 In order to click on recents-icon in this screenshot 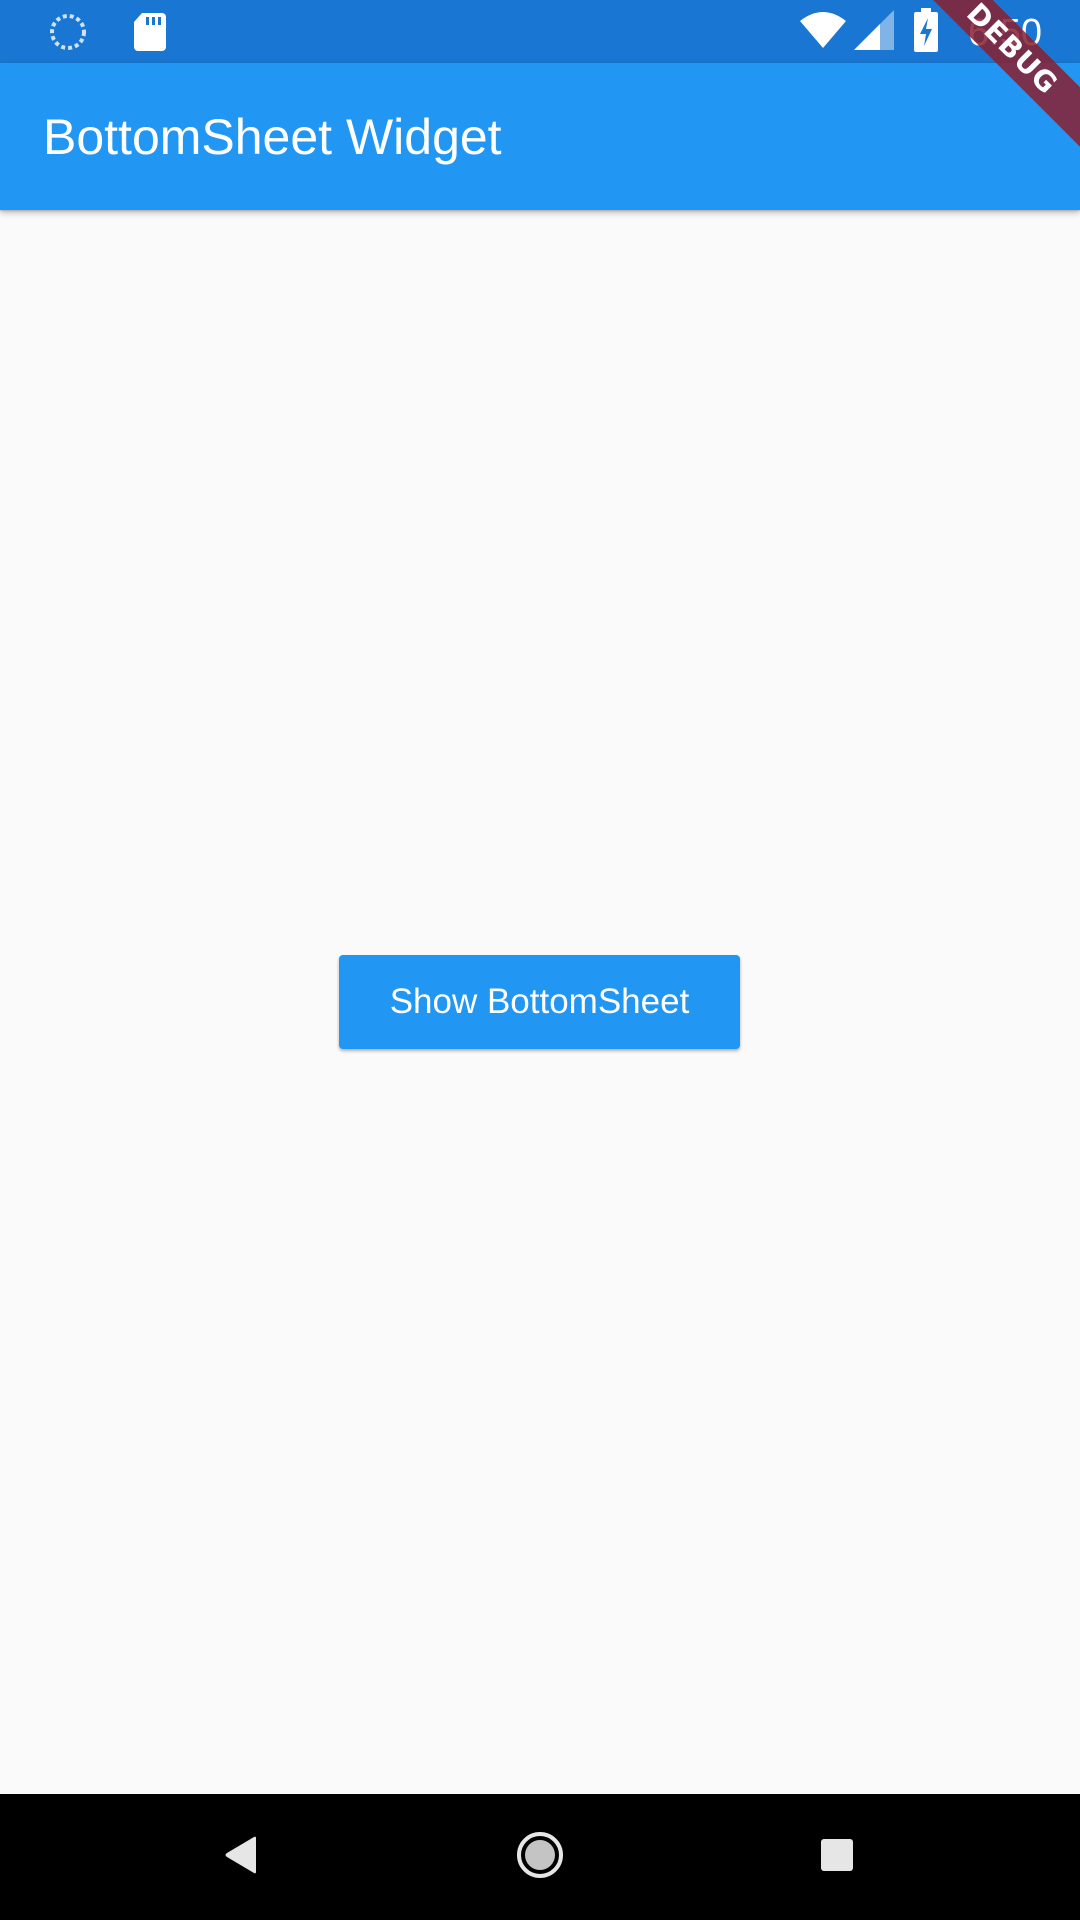, I will do `click(837, 1857)`.